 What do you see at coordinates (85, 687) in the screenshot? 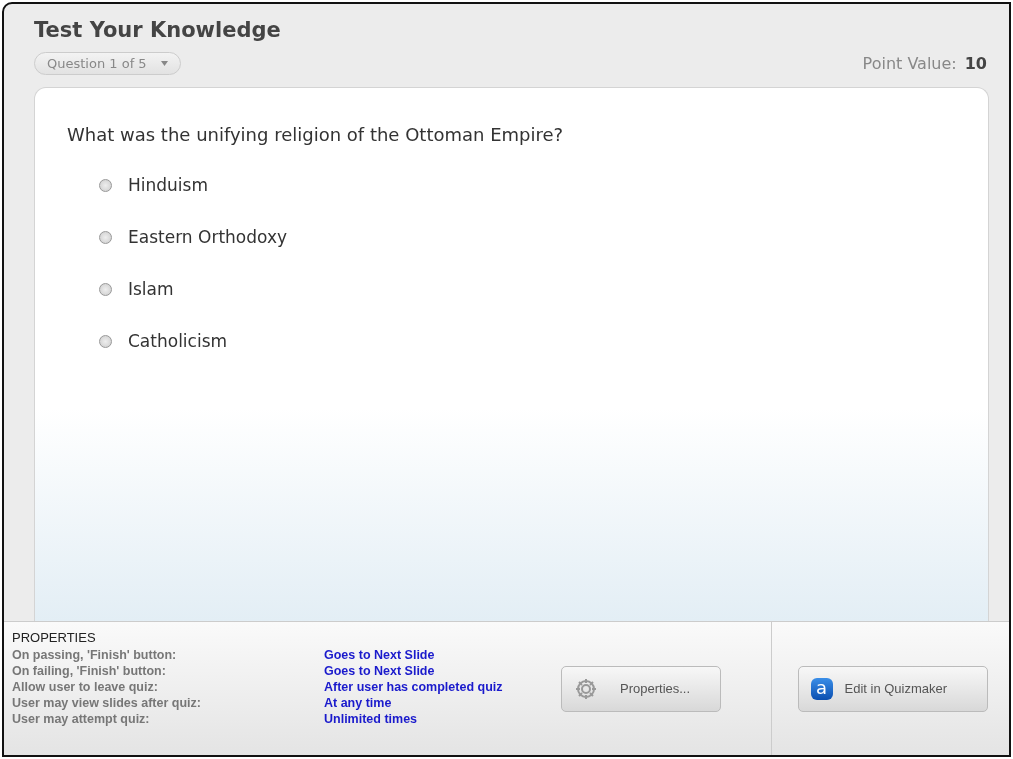
I see `property-label: Allow user to leave quiz:` at bounding box center [85, 687].